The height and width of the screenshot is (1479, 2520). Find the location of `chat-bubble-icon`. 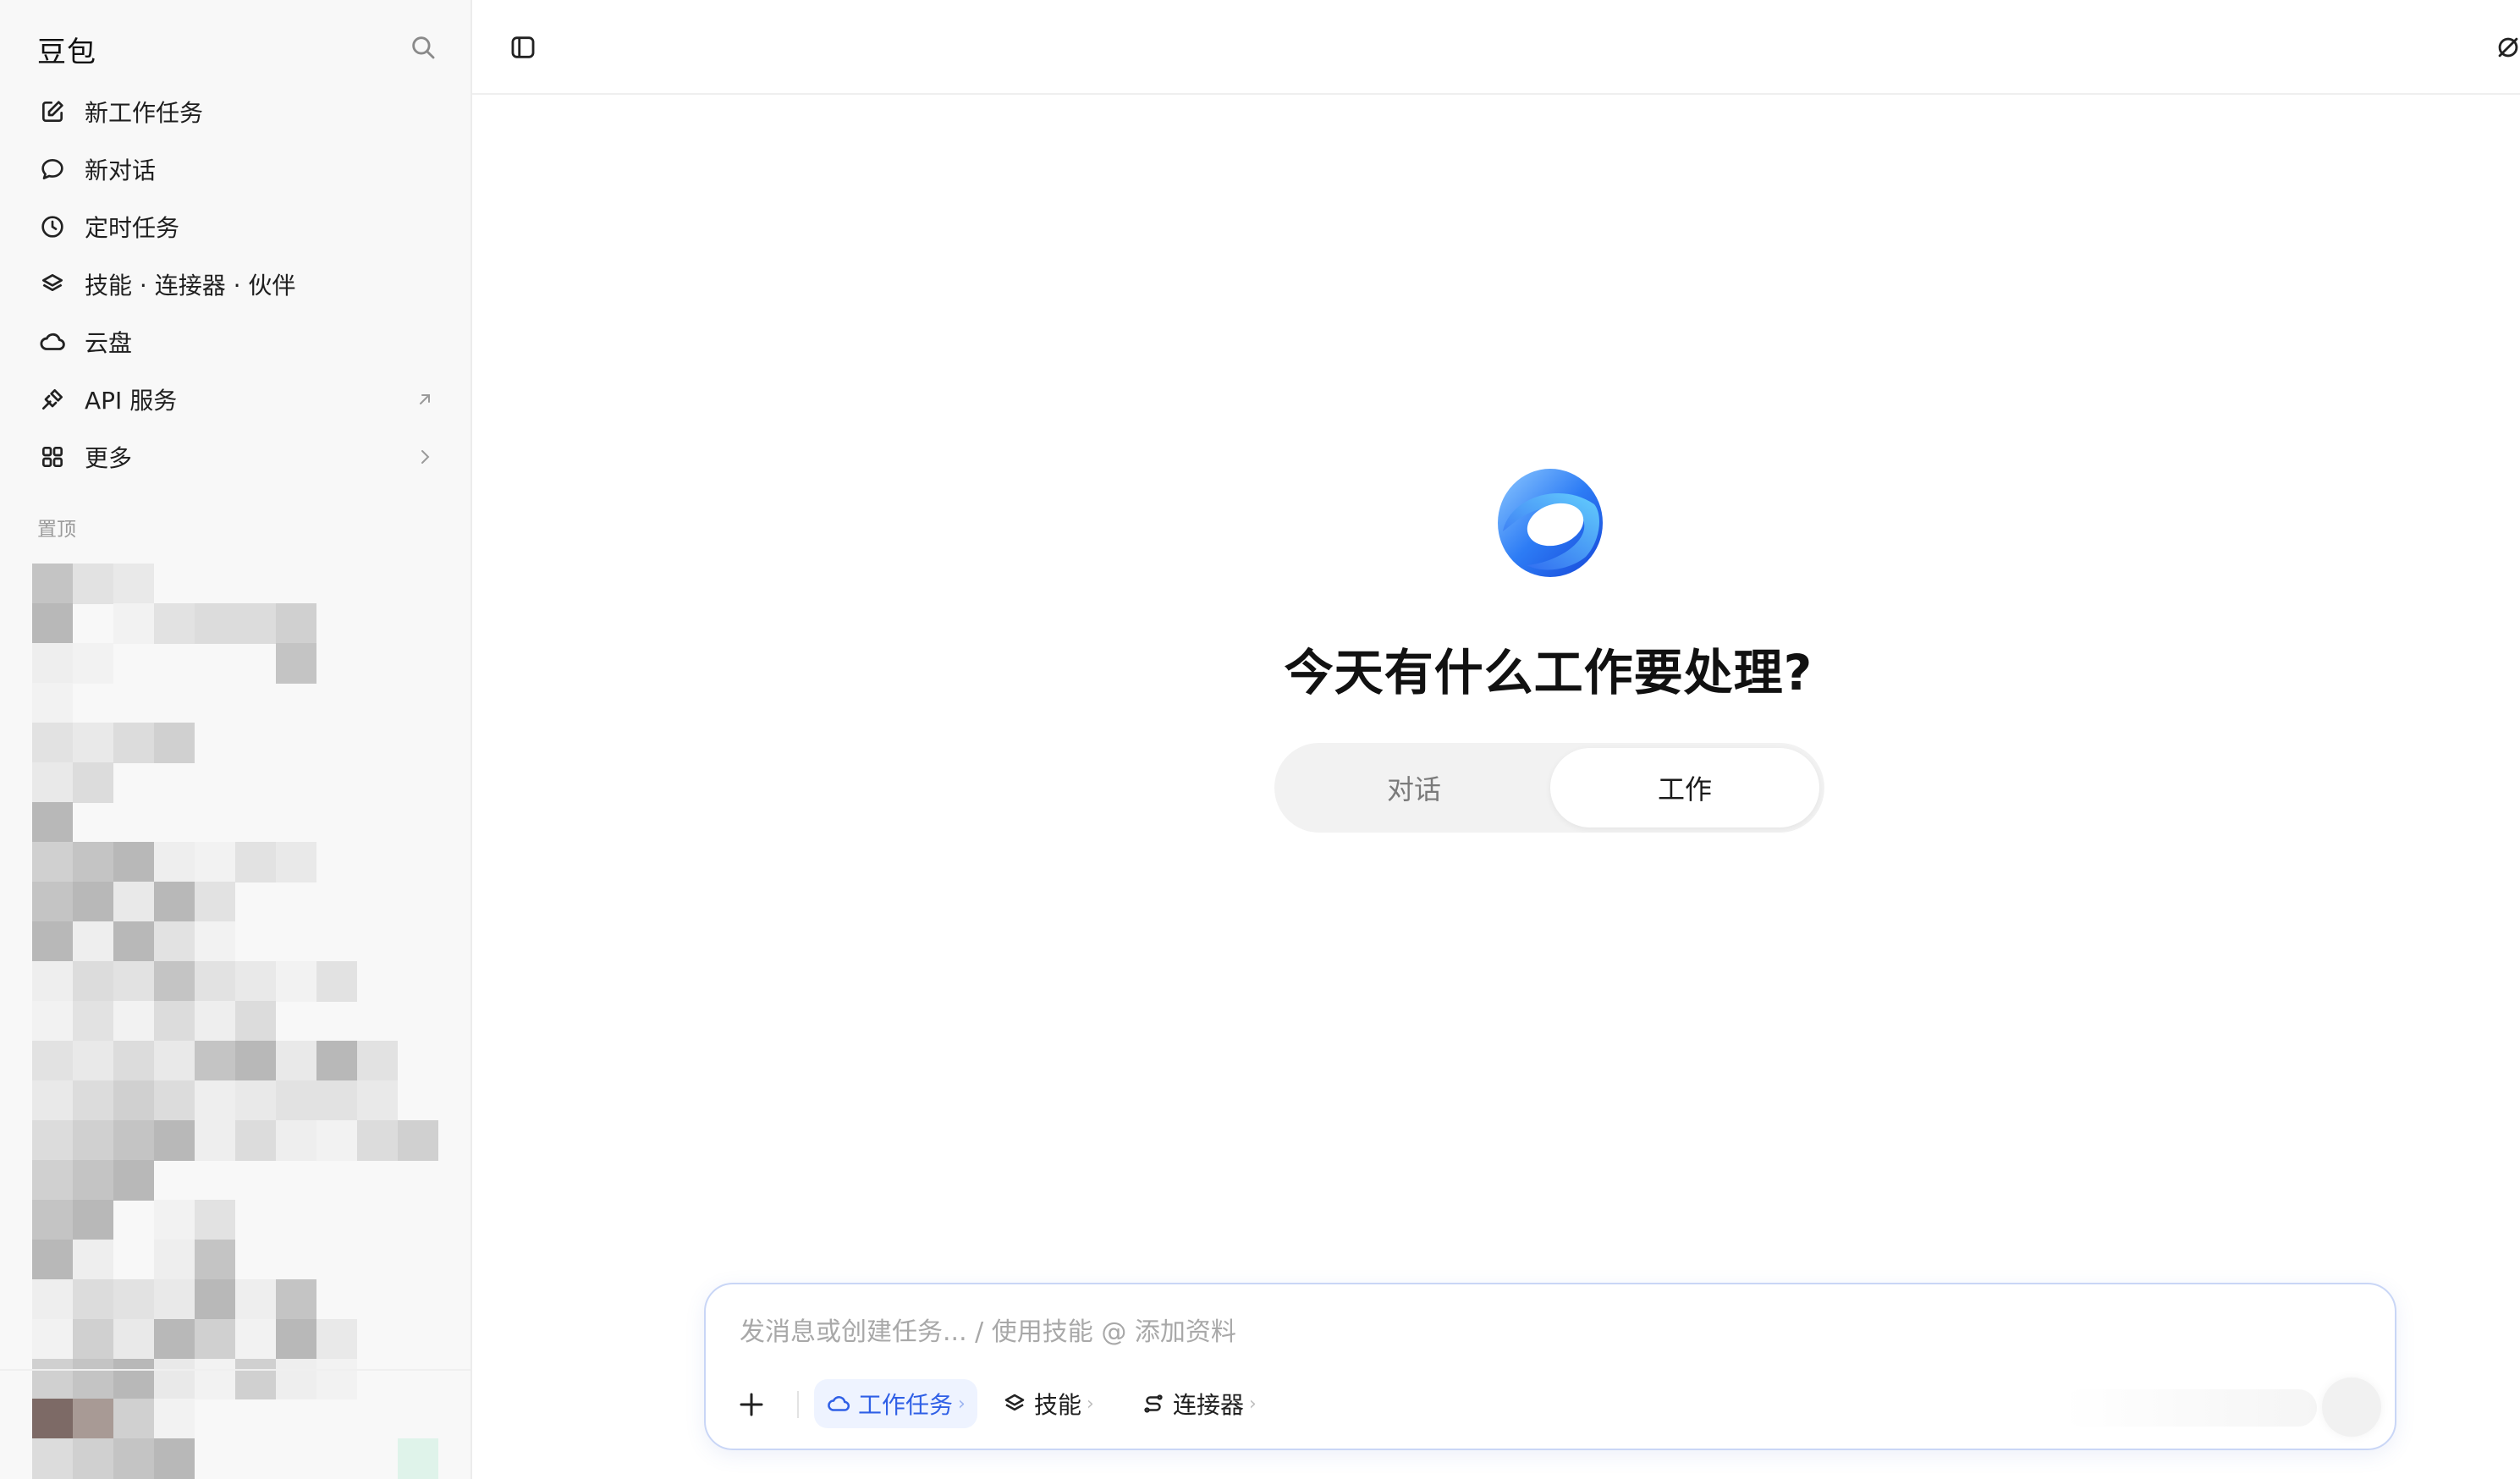

chat-bubble-icon is located at coordinates (52, 169).